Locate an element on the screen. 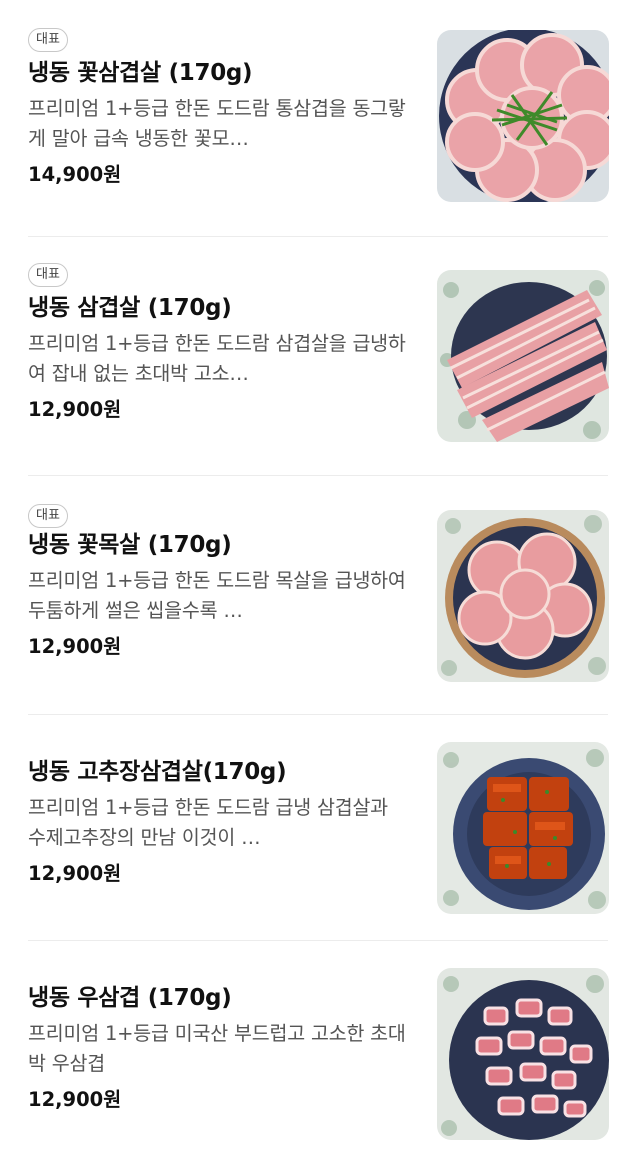 The width and height of the screenshot is (618, 1159). pork-neck-image is located at coordinates (523, 596).